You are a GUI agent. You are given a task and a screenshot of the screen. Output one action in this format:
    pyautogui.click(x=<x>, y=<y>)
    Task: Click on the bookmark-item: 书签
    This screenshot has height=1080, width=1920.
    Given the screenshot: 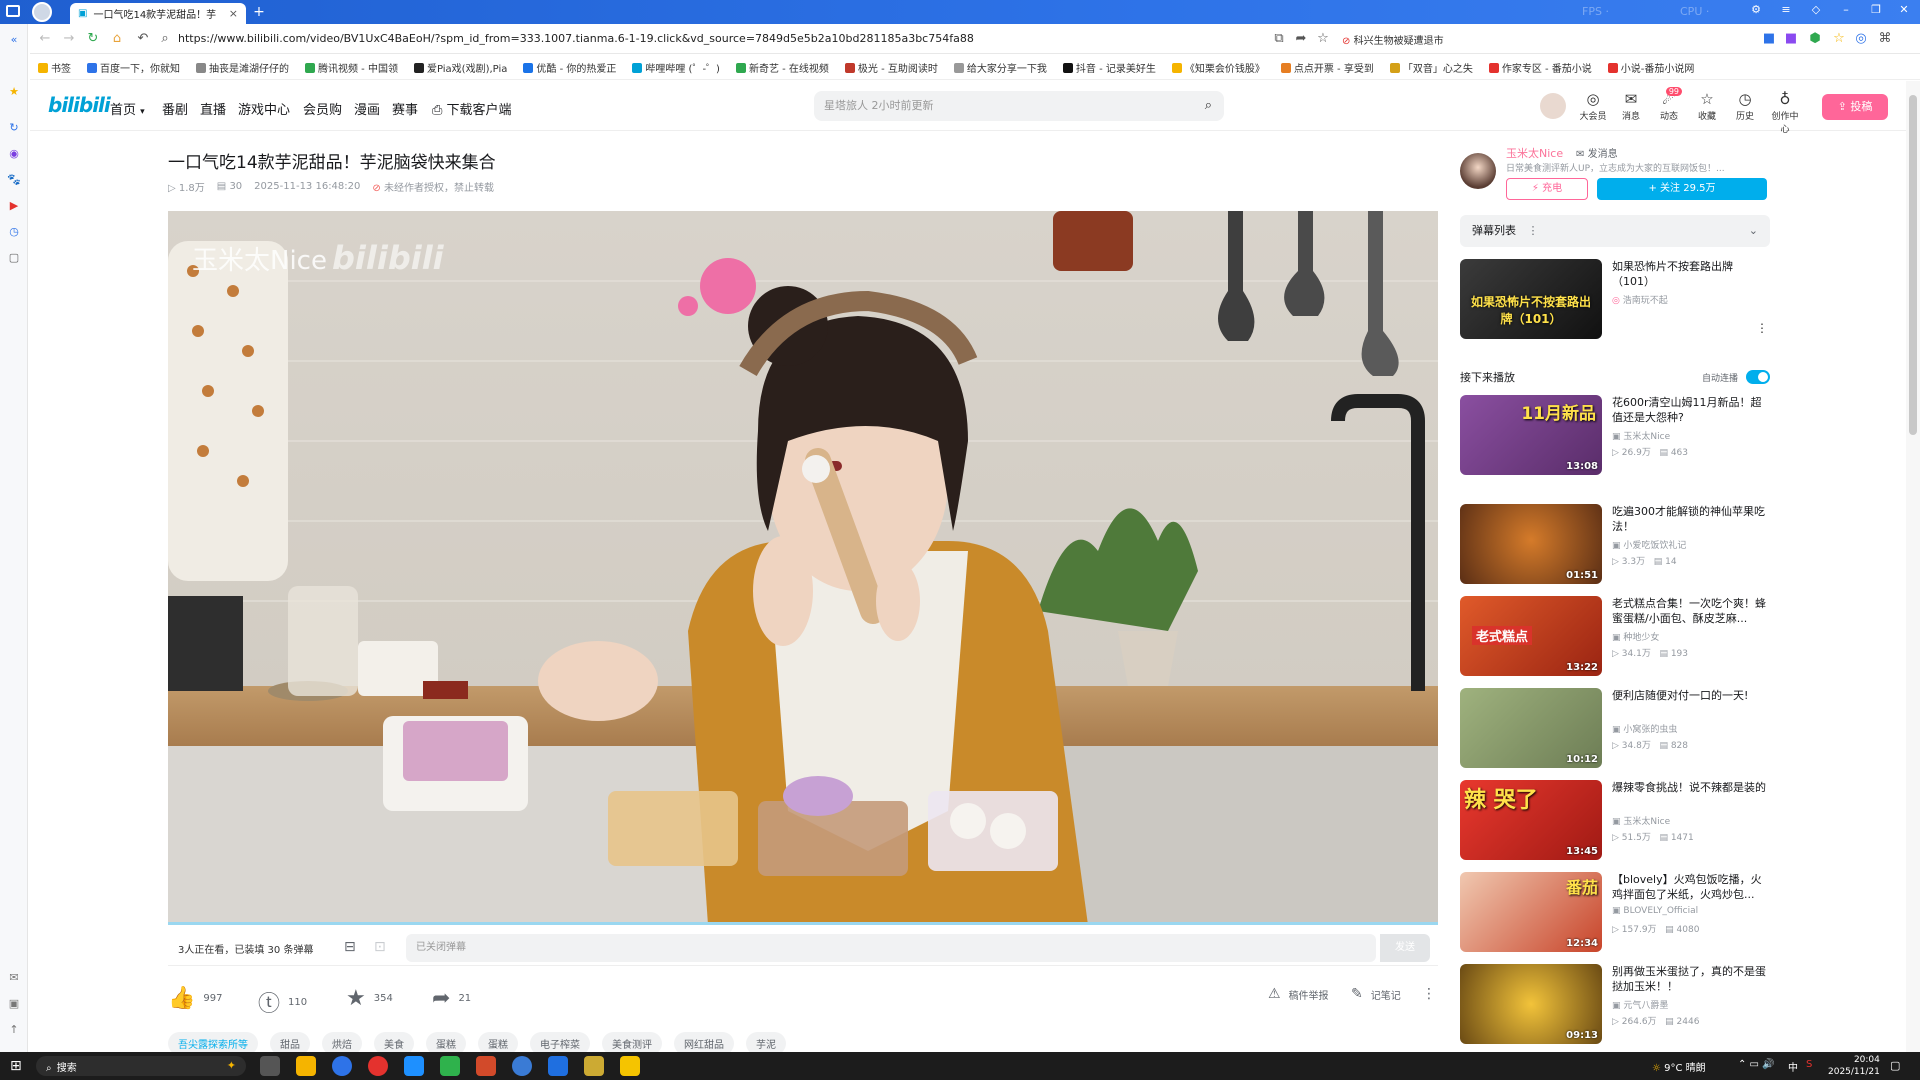 What is the action you would take?
    pyautogui.click(x=54, y=67)
    